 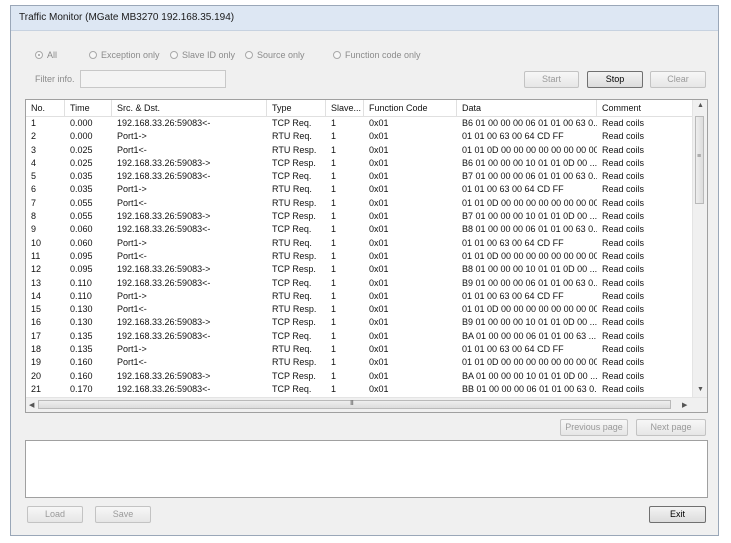 What do you see at coordinates (36, 255) in the screenshot?
I see `cell-no: 11` at bounding box center [36, 255].